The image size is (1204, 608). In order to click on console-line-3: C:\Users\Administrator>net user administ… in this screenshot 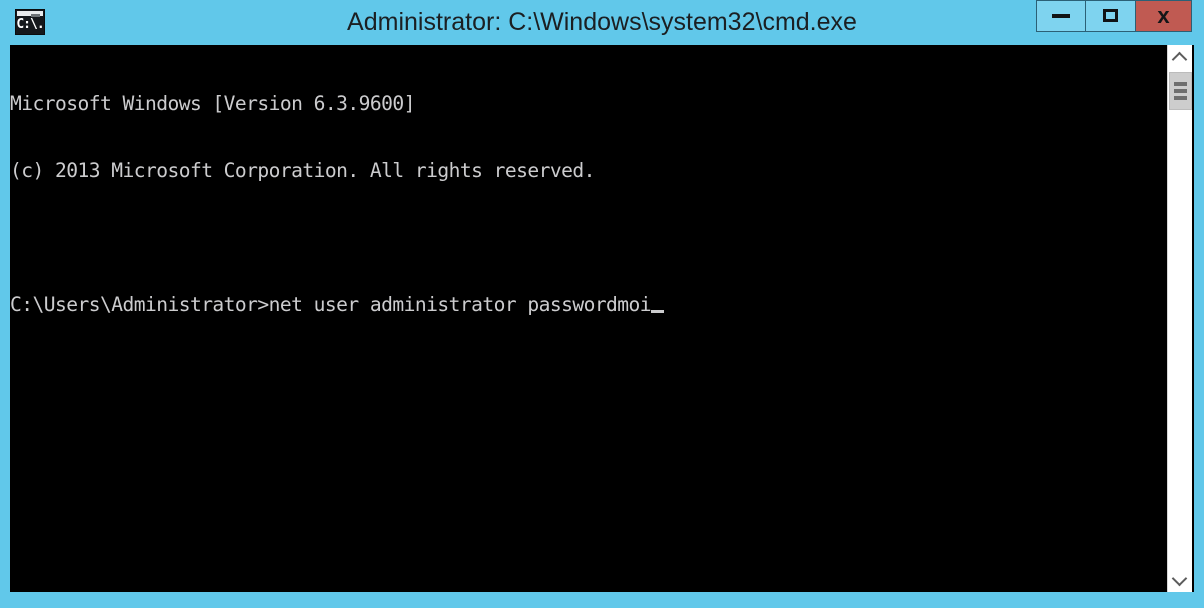, I will do `click(588, 305)`.